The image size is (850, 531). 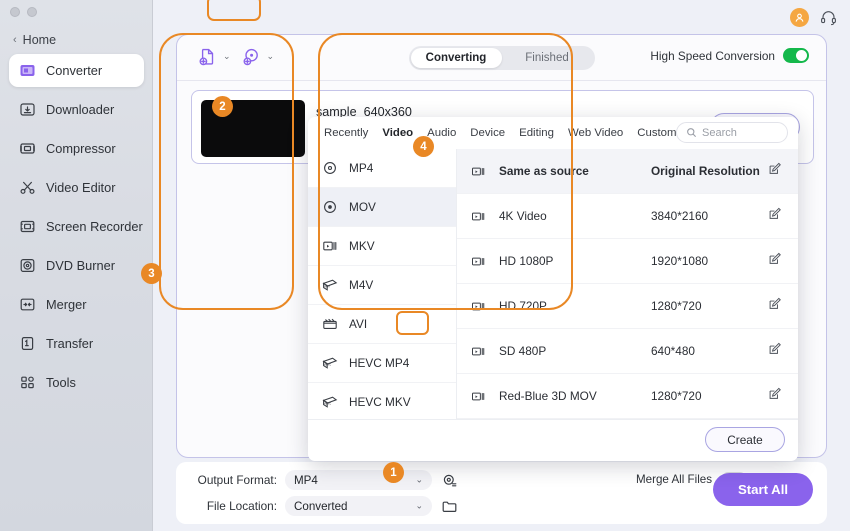 I want to click on top-bar, so click(x=814, y=17).